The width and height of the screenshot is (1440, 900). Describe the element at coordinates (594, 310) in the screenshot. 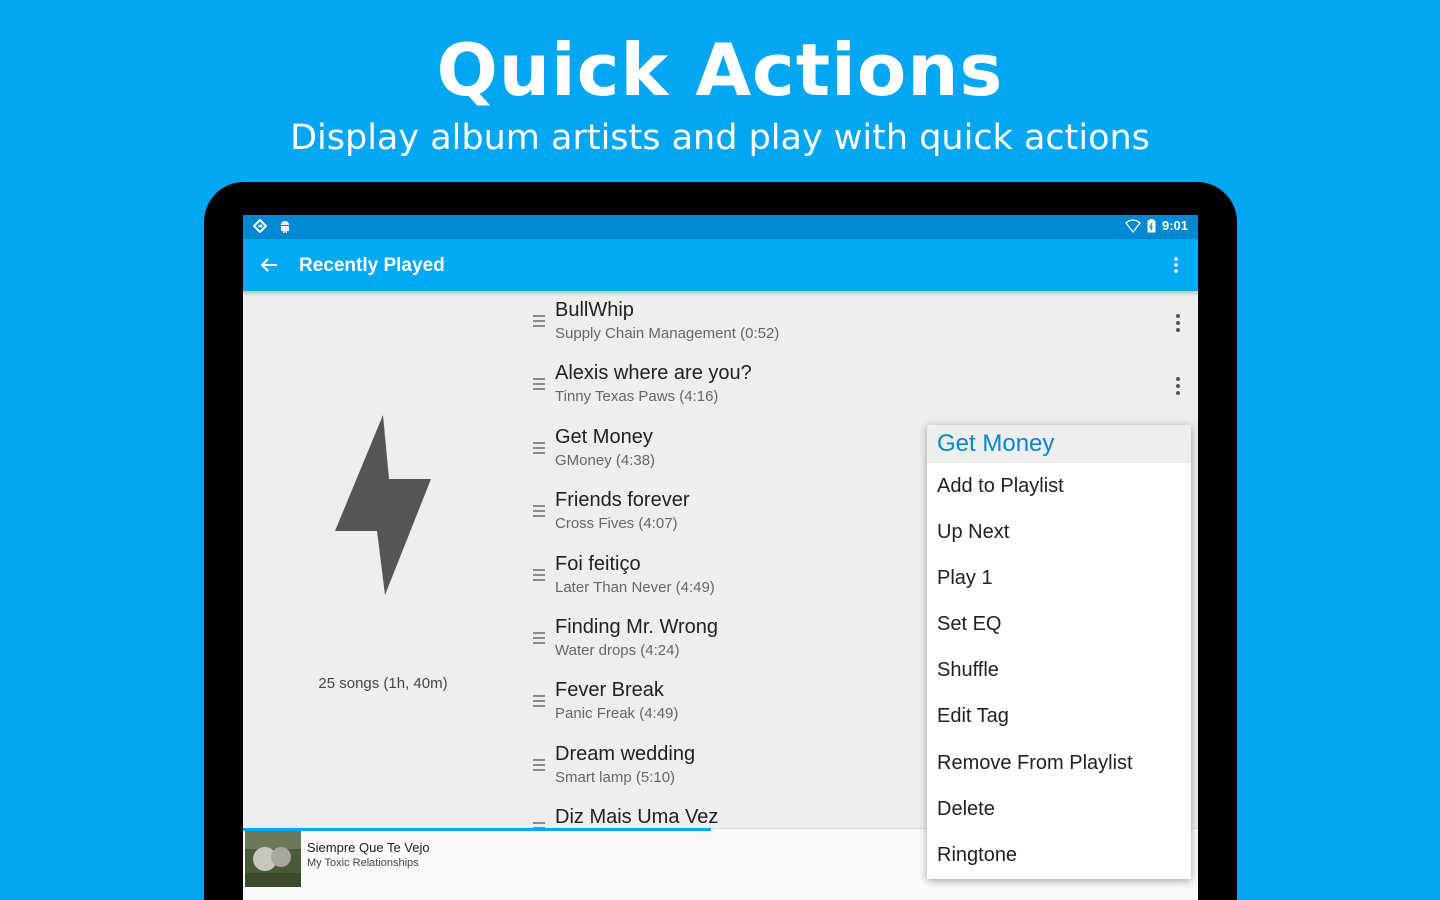

I see `song-title: BullWhip` at that location.